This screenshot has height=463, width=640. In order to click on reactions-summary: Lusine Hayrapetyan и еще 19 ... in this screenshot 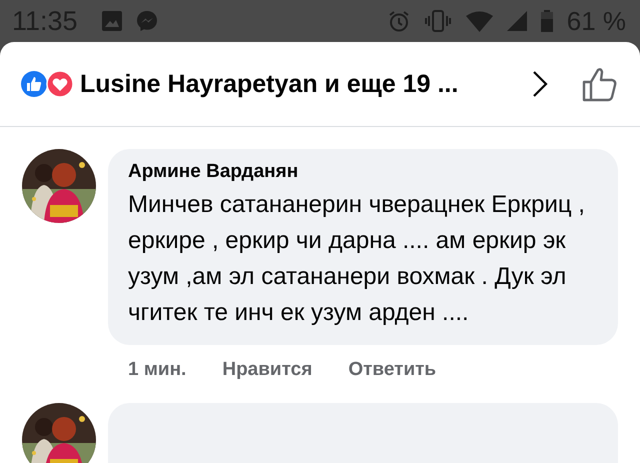, I will do `click(306, 84)`.